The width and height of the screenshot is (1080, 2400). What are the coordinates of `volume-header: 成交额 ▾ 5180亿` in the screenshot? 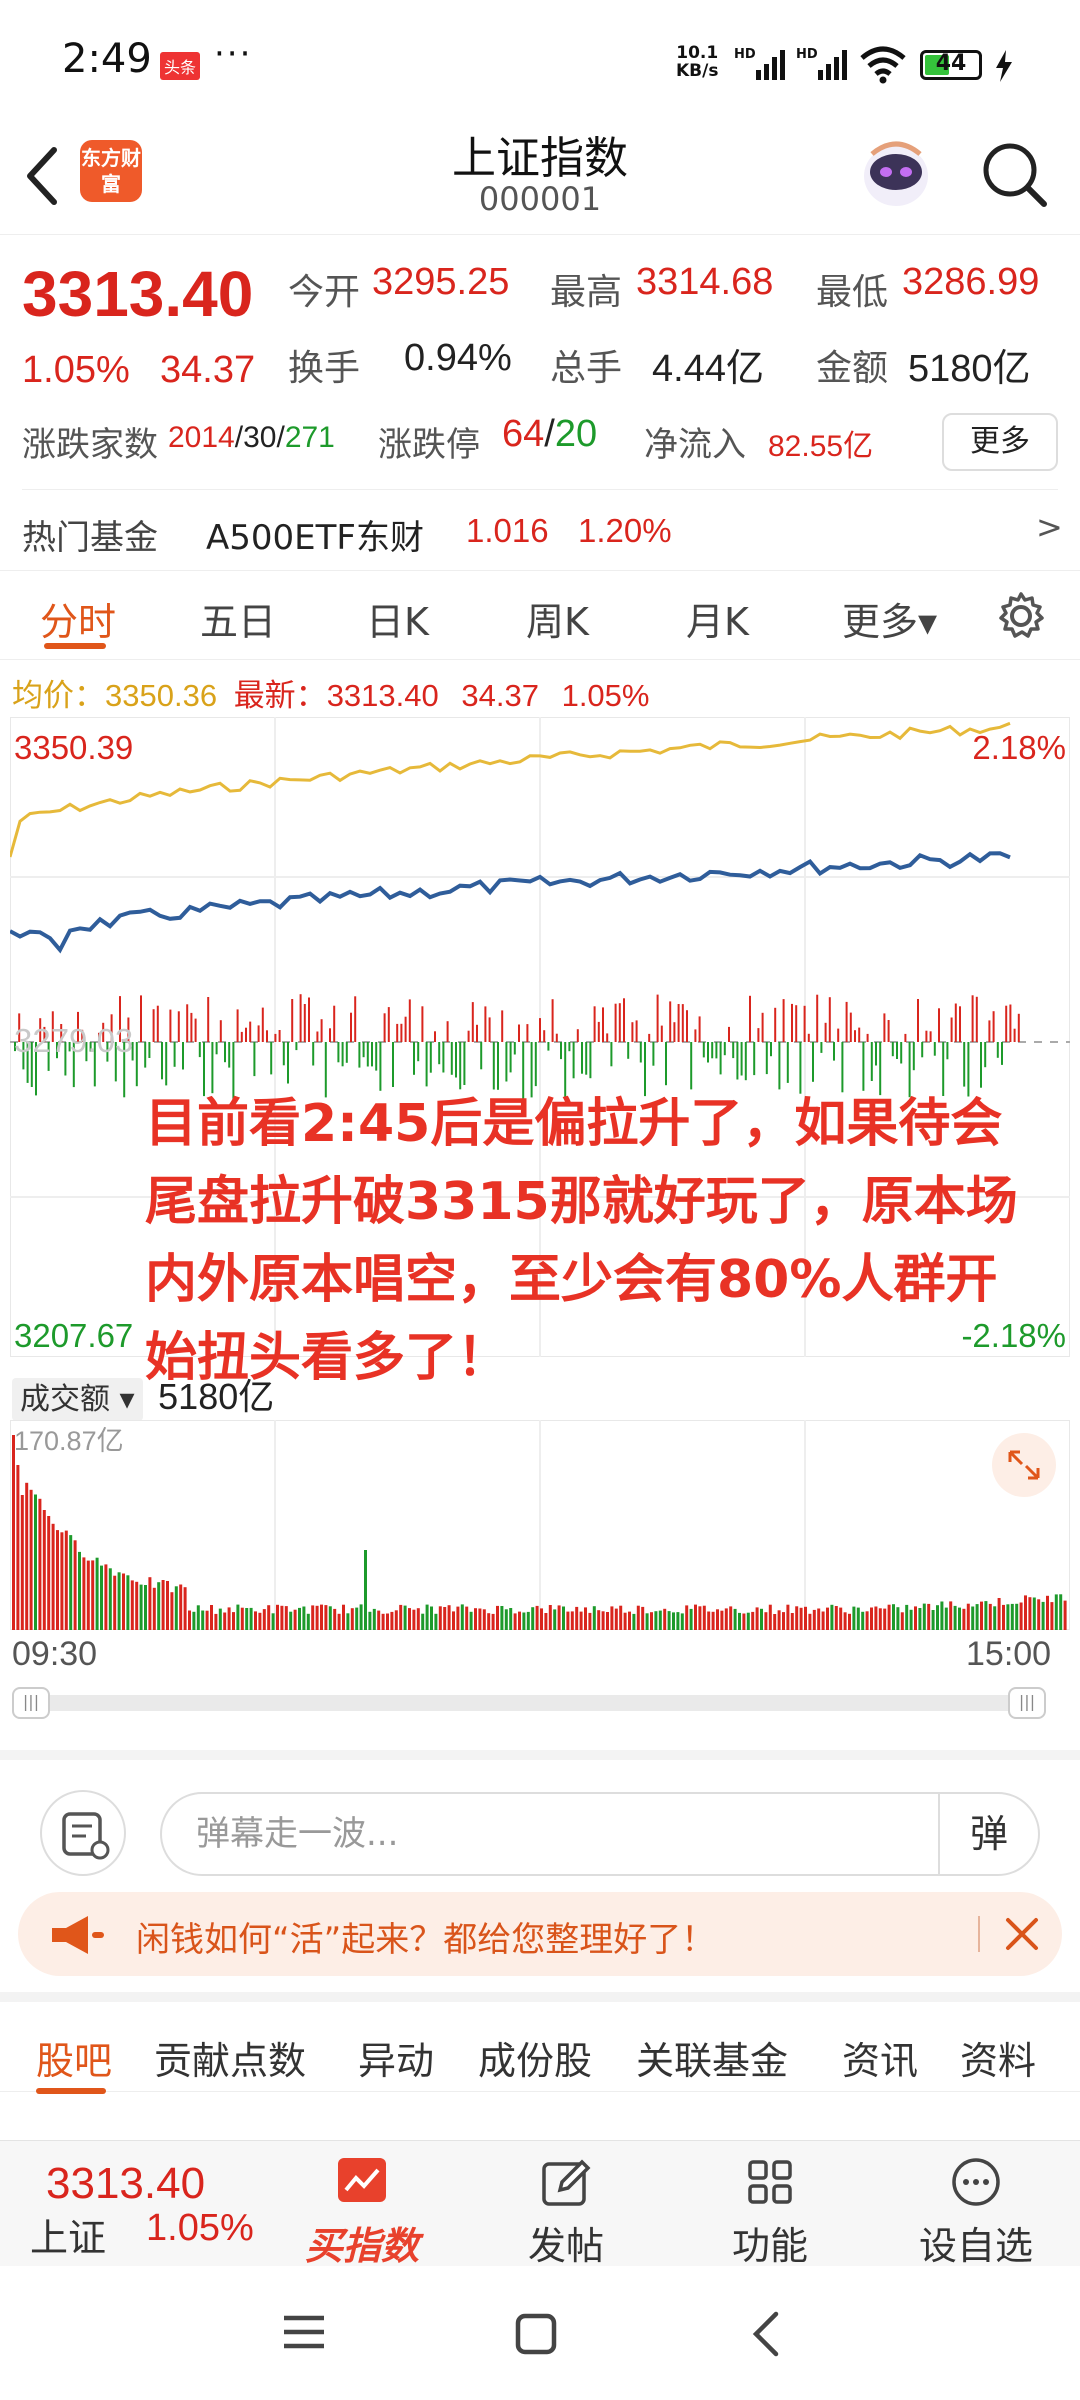 It's located at (143, 1394).